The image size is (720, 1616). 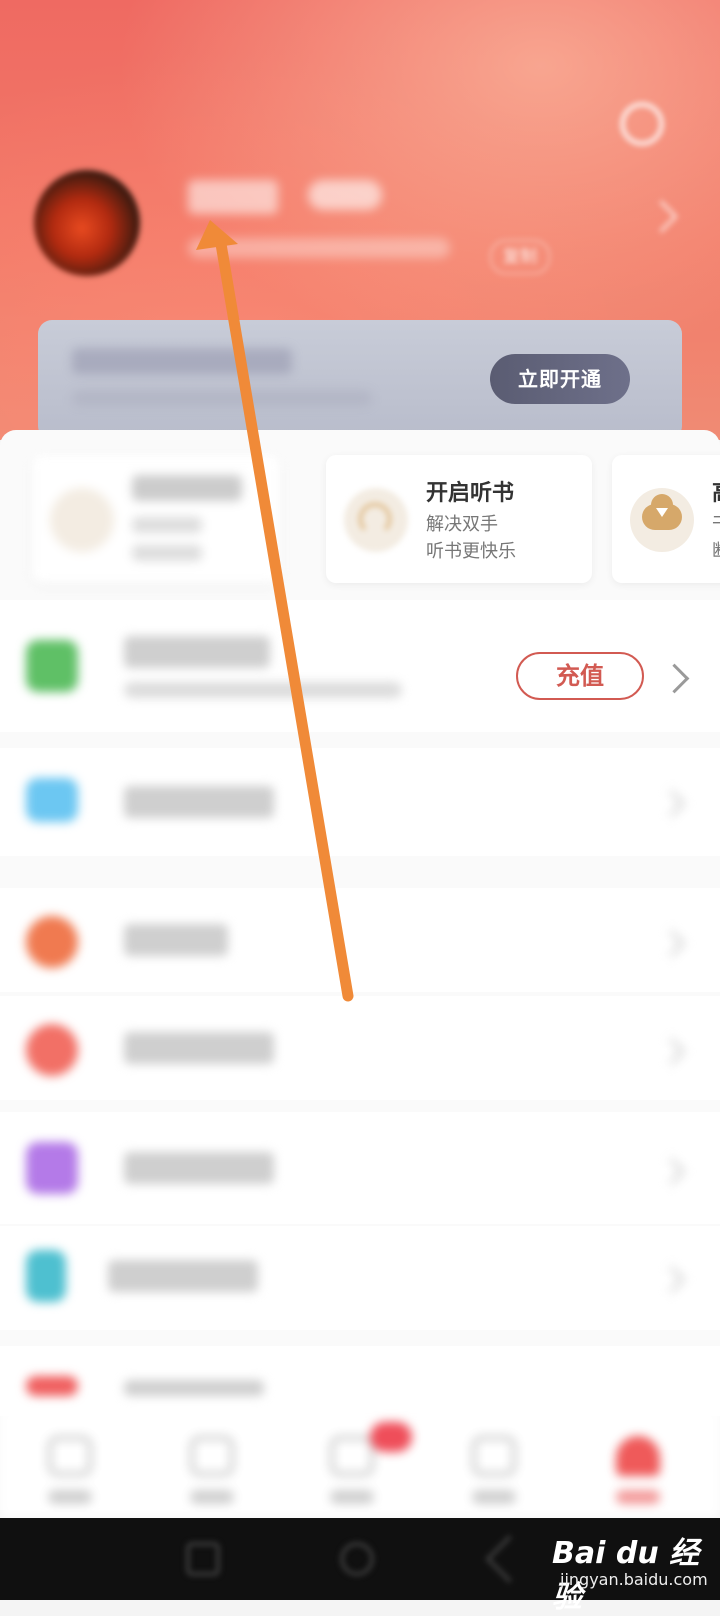 I want to click on category-tab-icon, so click(x=494, y=1456).